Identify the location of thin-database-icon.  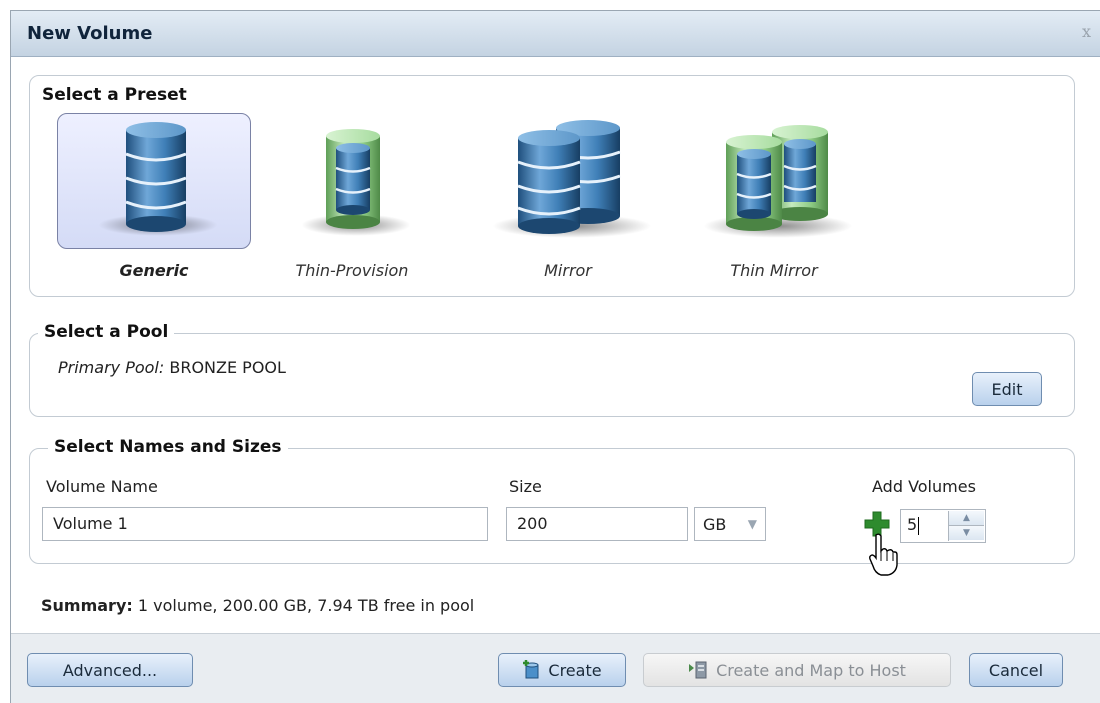
(353, 179).